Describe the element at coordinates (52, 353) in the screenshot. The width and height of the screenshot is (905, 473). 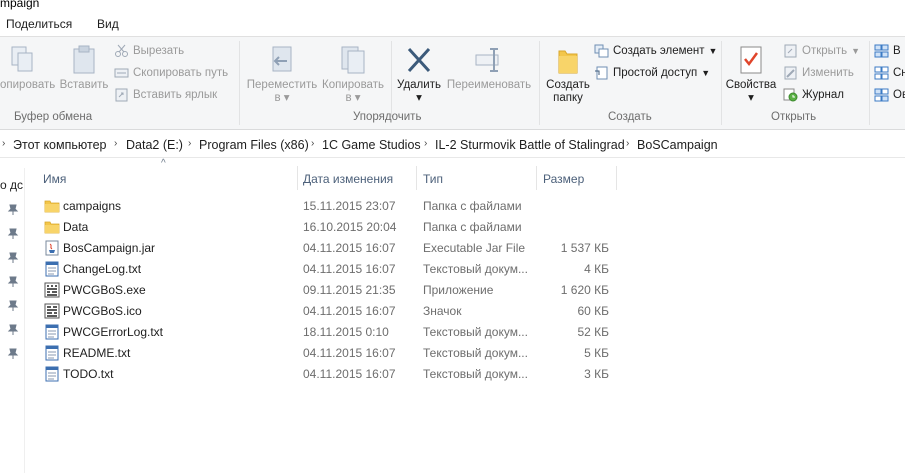
I see `text-file-icon` at that location.